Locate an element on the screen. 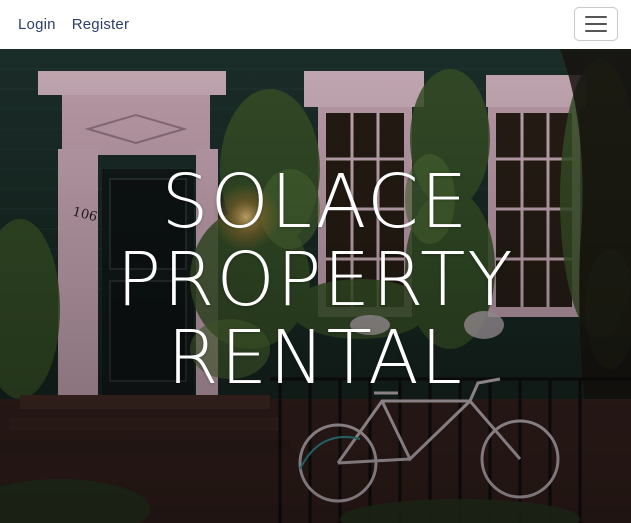  login-link: Login is located at coordinates (37, 24).